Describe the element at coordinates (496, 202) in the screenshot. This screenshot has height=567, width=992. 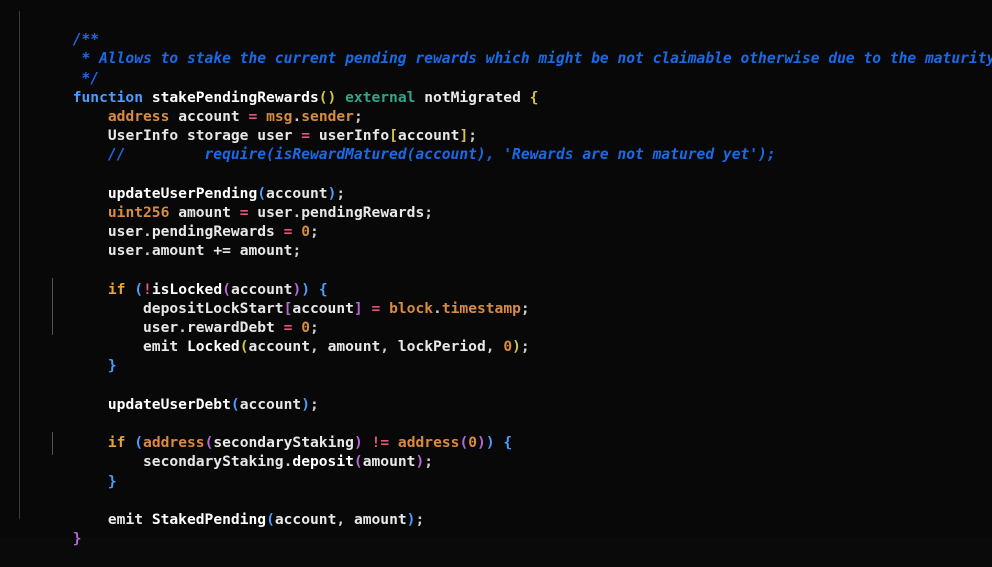
I see `code-line: uint256 amount = user.pendingRewards;` at that location.